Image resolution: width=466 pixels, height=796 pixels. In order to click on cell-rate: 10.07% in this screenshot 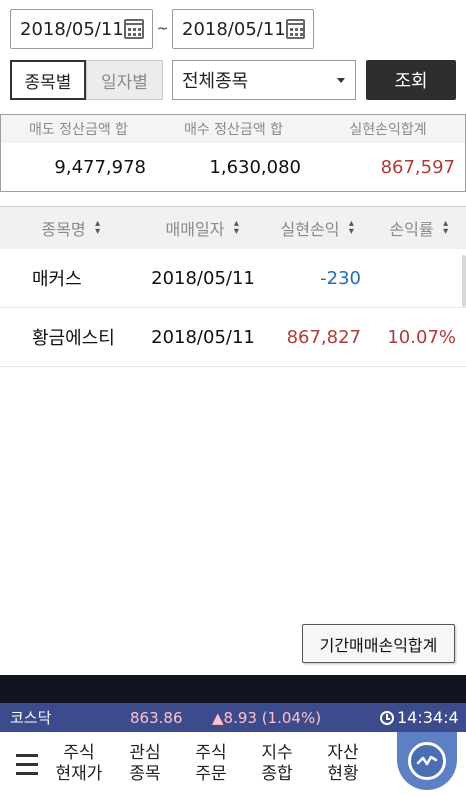, I will do `click(421, 337)`.